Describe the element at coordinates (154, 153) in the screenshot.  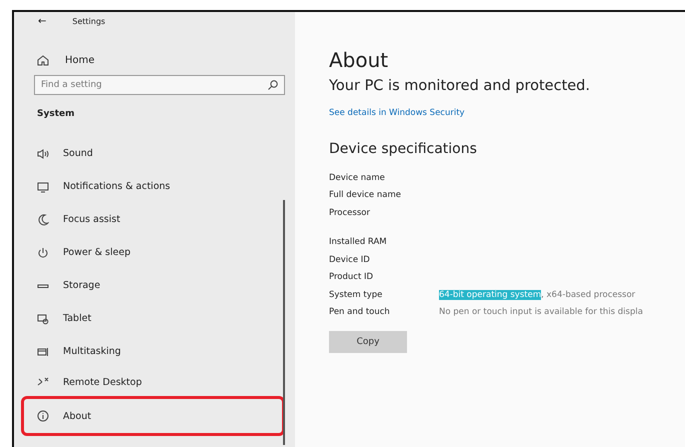
I see `nav-item: Sound` at that location.